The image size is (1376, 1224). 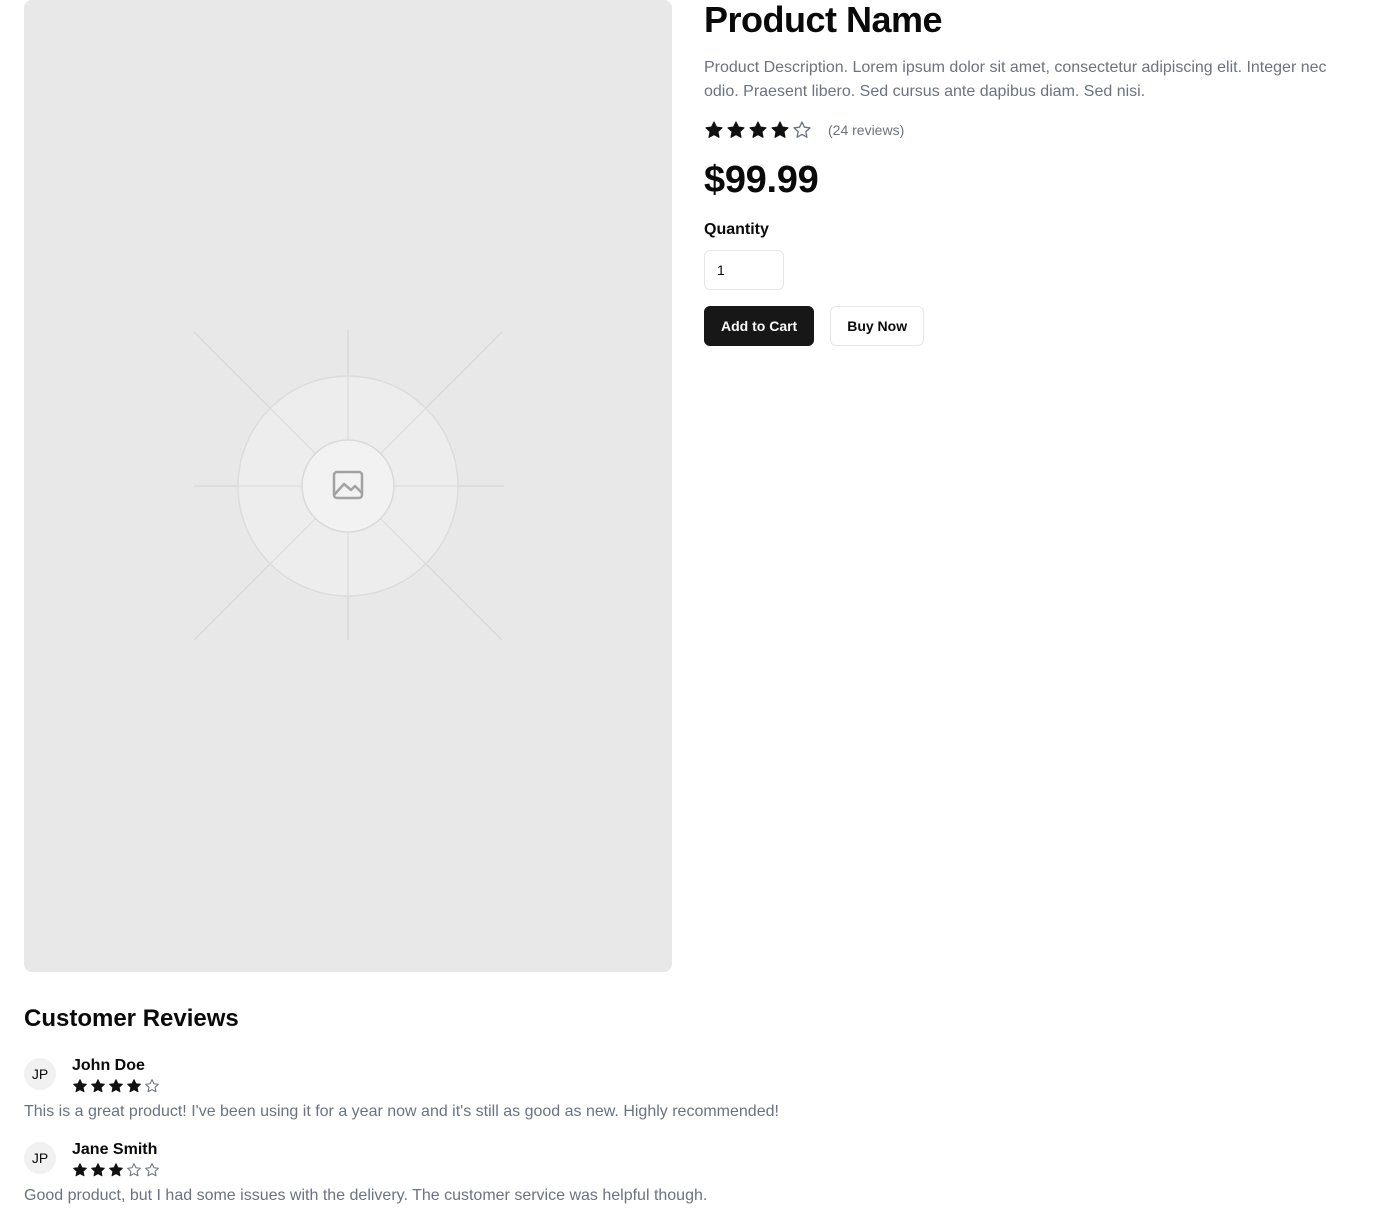 What do you see at coordinates (116, 1159) in the screenshot?
I see `reviewer-info: Jane Smith` at bounding box center [116, 1159].